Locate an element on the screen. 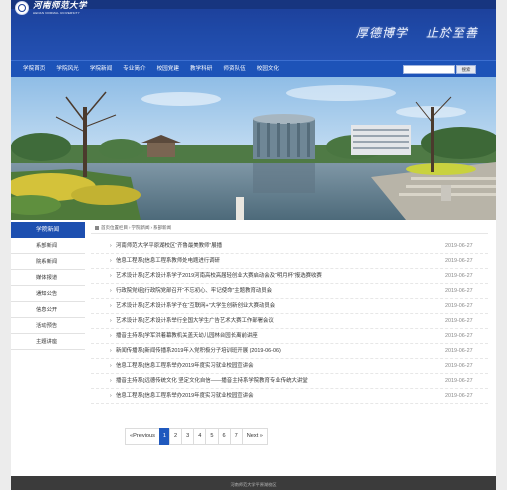 The image size is (507, 490). list-item: › 信息工程系]信息工程系教师处电题进行调研 2019-06-27 is located at coordinates (289, 261).